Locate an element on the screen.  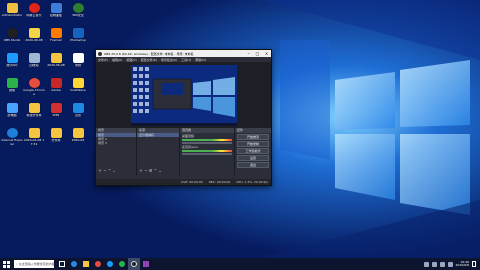
desktop-icon: 网易云音乐 is located at coordinates (34, 14).